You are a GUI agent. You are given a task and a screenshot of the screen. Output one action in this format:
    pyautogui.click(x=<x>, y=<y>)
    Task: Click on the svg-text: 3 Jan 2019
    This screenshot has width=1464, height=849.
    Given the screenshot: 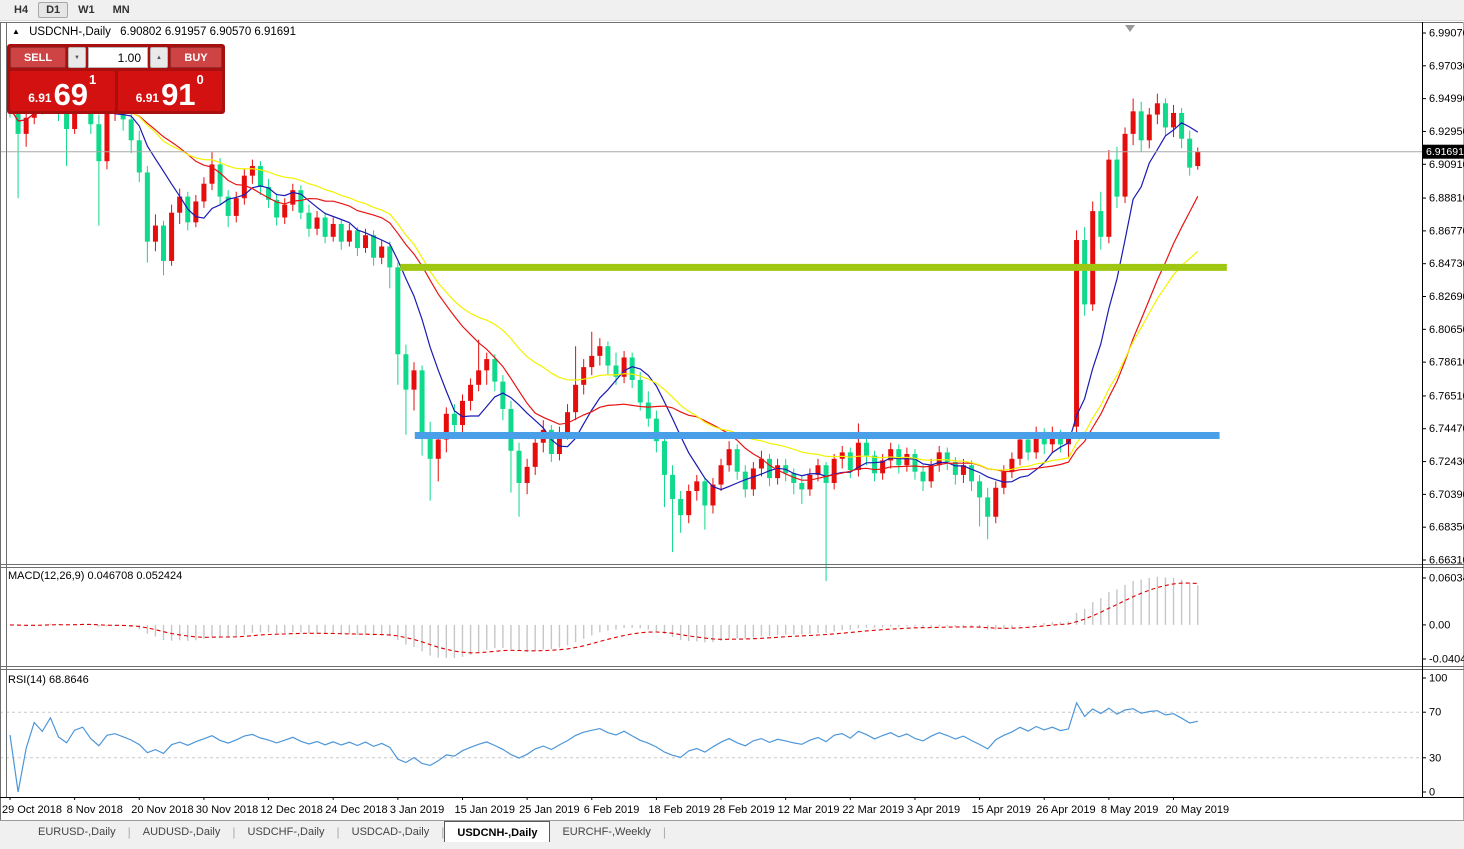 What is the action you would take?
    pyautogui.click(x=417, y=810)
    